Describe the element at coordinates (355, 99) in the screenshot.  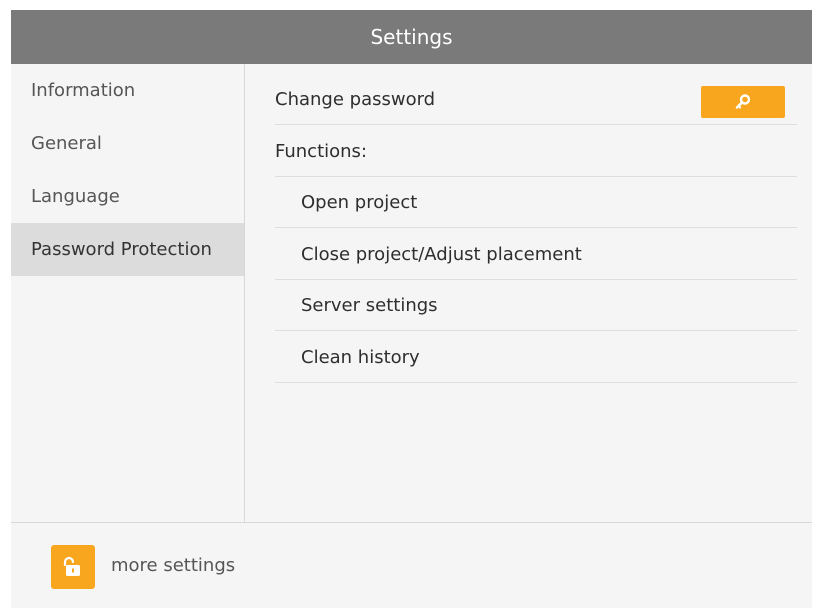
I see `change-password-label: Change password` at that location.